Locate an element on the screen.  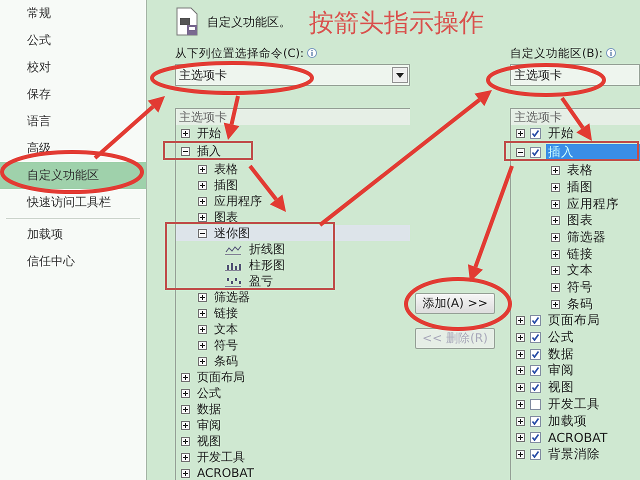
add-button: 添加(A) >> is located at coordinates (455, 303).